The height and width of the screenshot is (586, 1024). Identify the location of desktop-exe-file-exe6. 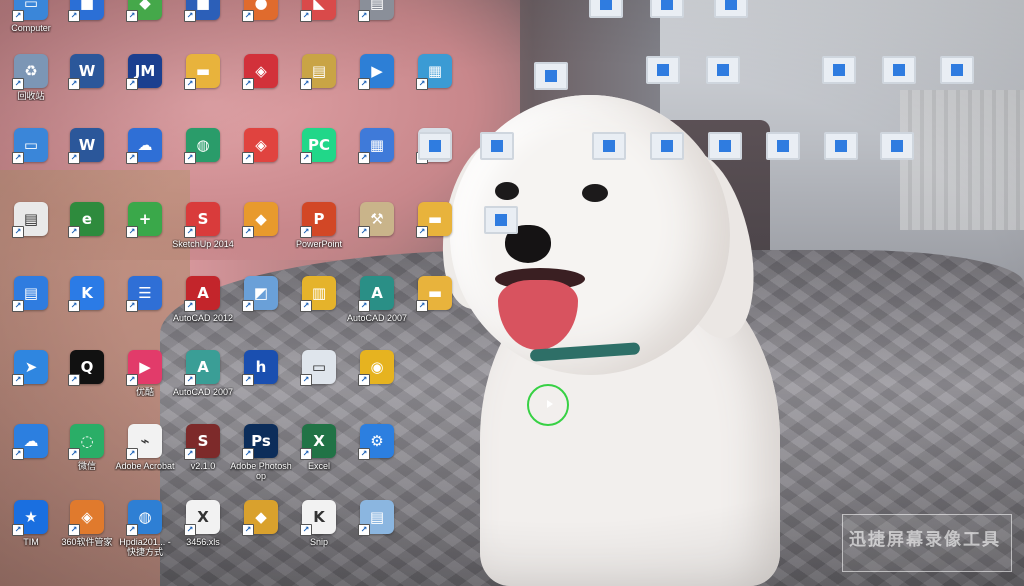
(839, 91).